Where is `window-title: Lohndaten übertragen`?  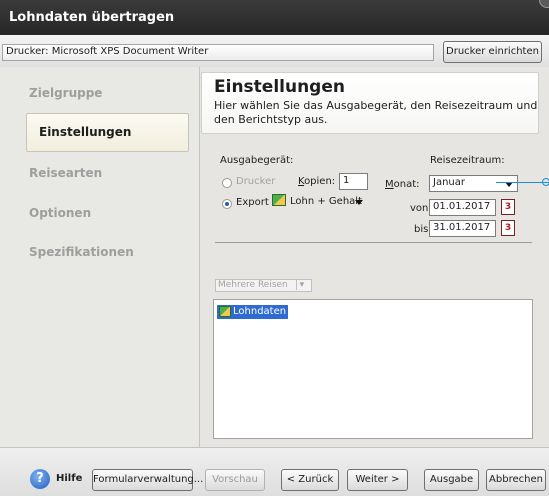 window-title: Lohndaten übertragen is located at coordinates (92, 17).